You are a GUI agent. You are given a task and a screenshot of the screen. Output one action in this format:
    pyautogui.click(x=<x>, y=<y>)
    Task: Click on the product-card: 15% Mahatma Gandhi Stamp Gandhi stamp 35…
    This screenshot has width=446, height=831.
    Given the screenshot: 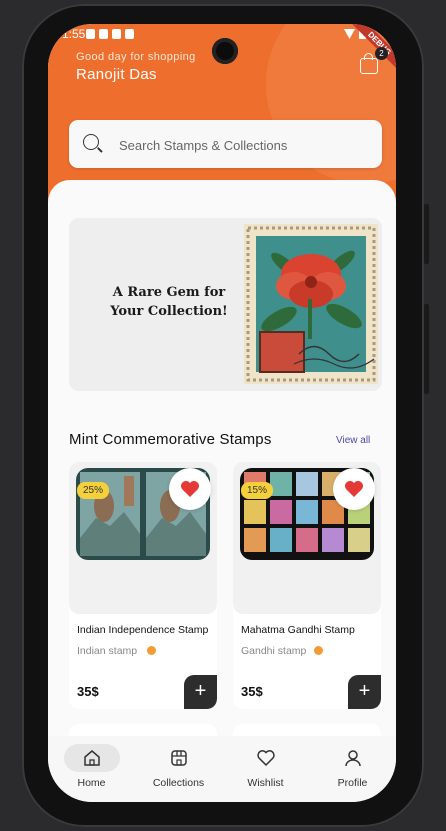 What is the action you would take?
    pyautogui.click(x=307, y=585)
    